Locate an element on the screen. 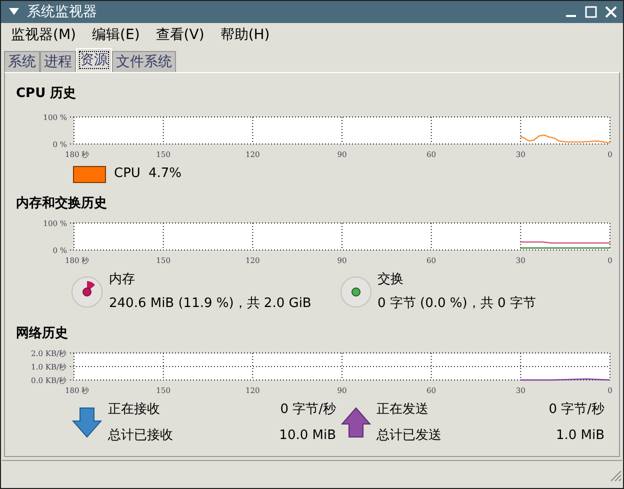 Image resolution: width=624 pixels, height=489 pixels. stat-value: 10.0 MiB is located at coordinates (307, 435).